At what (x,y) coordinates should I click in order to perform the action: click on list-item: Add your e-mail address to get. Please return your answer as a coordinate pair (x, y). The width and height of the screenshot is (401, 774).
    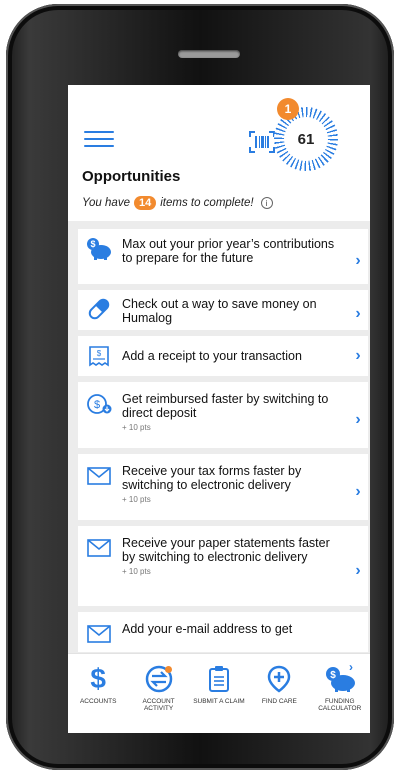
    Looking at the image, I should click on (223, 632).